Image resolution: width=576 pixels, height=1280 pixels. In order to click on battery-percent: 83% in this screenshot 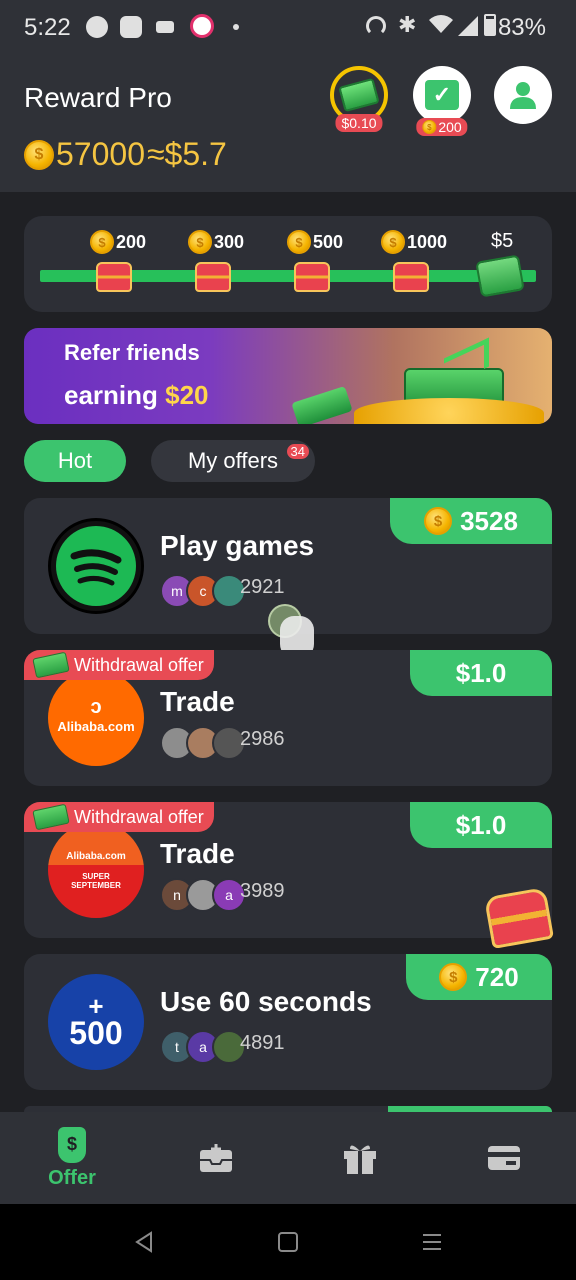, I will do `click(521, 27)`.